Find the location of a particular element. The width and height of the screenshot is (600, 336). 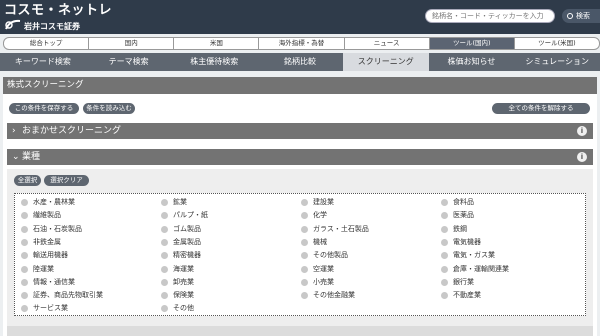

industry-label: 食料品 is located at coordinates (463, 202).